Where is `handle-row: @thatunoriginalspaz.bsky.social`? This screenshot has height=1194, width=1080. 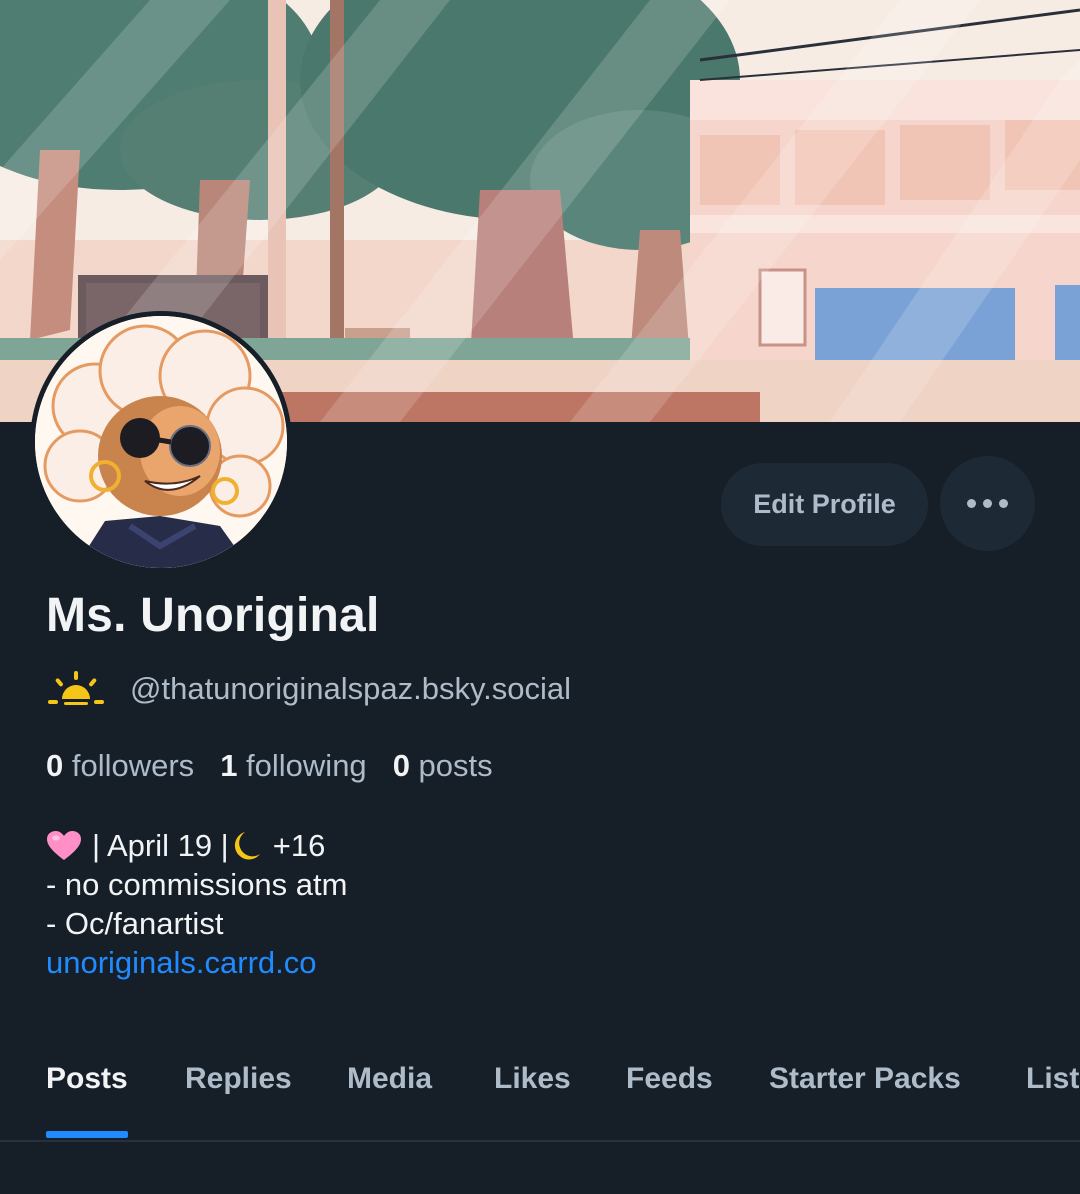
handle-row: @thatunoriginalspaz.bsky.social is located at coordinates (308, 689).